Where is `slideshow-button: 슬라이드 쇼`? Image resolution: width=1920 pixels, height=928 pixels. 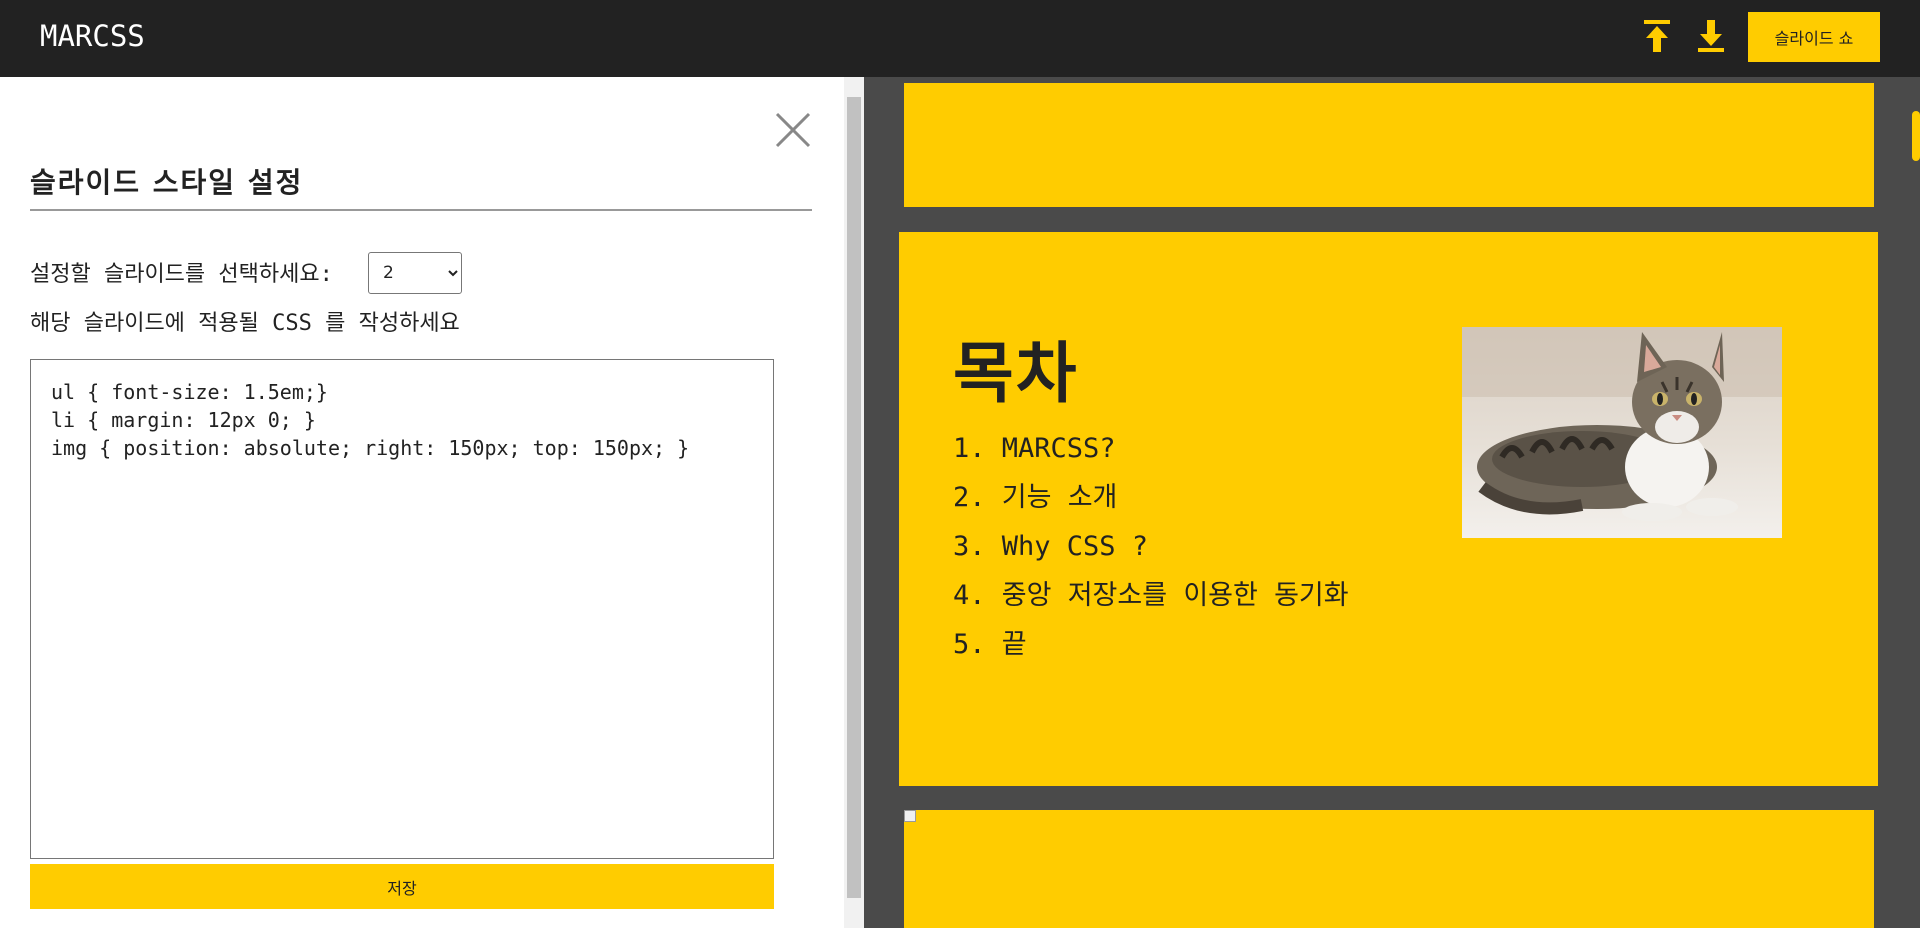
slideshow-button: 슬라이드 쇼 is located at coordinates (1814, 37).